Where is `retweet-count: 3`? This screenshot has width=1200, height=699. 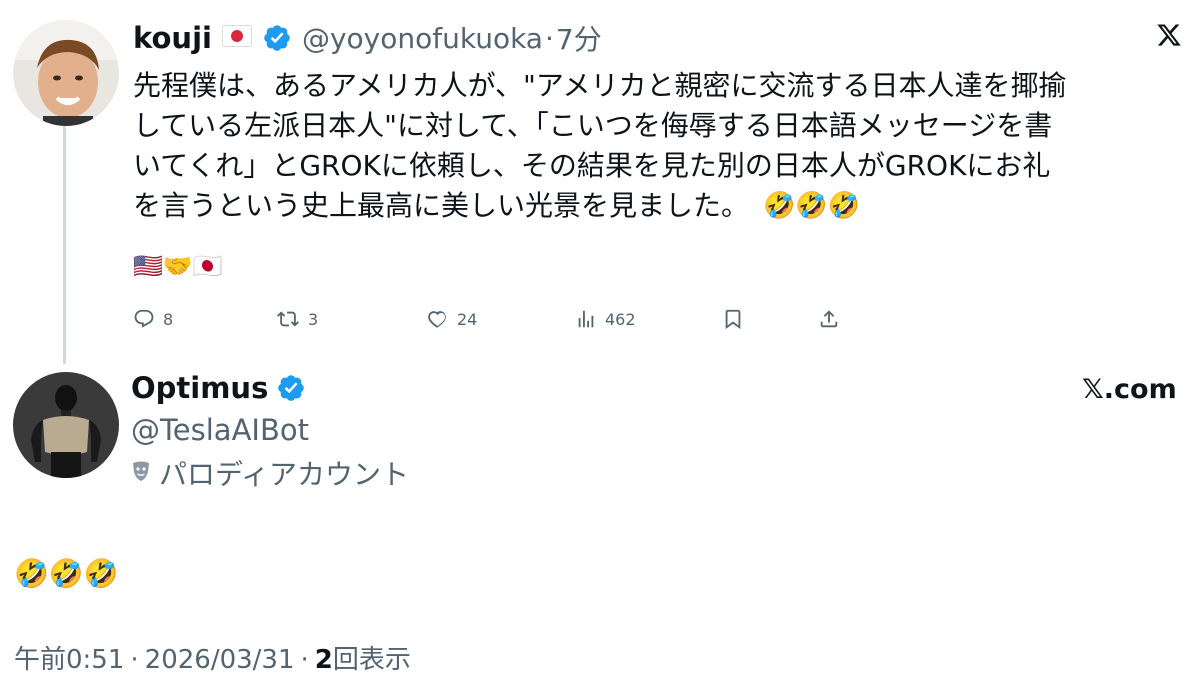 retweet-count: 3 is located at coordinates (313, 319).